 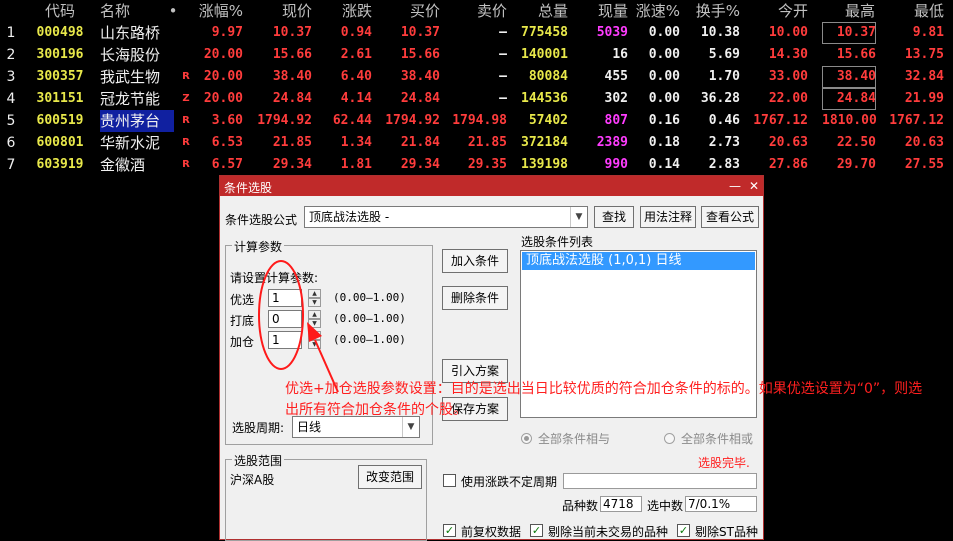 I want to click on annotation-arrow-head, so click(x=314, y=332).